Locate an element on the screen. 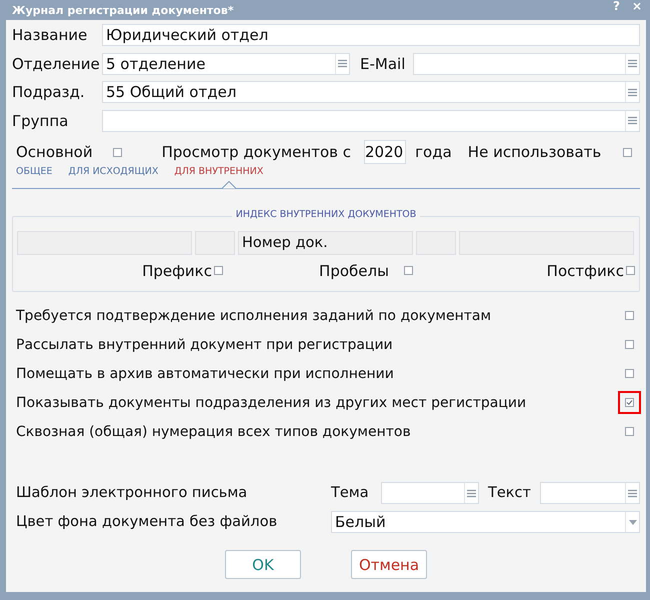 This screenshot has width=650, height=600. checkbox-label: Рассылать внутренний документ при регистрации is located at coordinates (204, 344).